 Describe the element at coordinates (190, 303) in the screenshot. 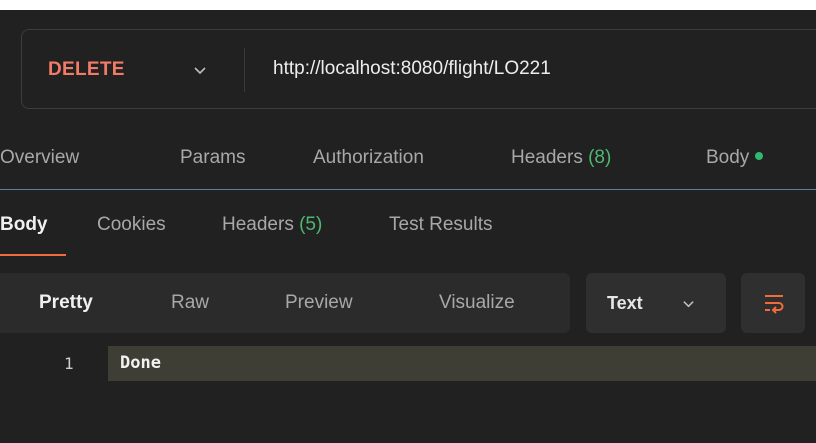

I see `view-raw: Raw` at that location.